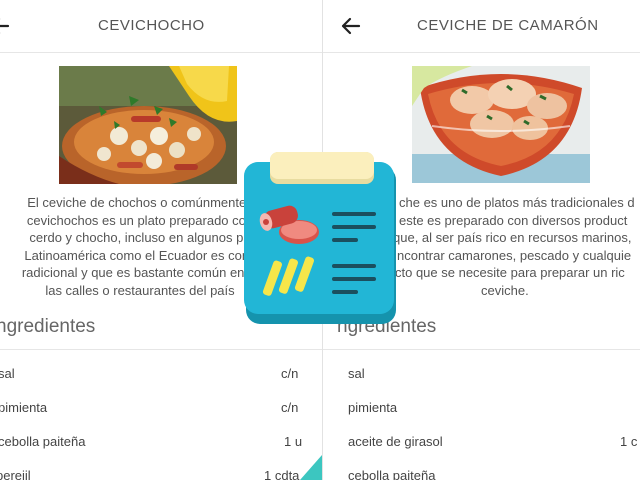  I want to click on ingredient-row: pimienta c/n, so click(161, 417).